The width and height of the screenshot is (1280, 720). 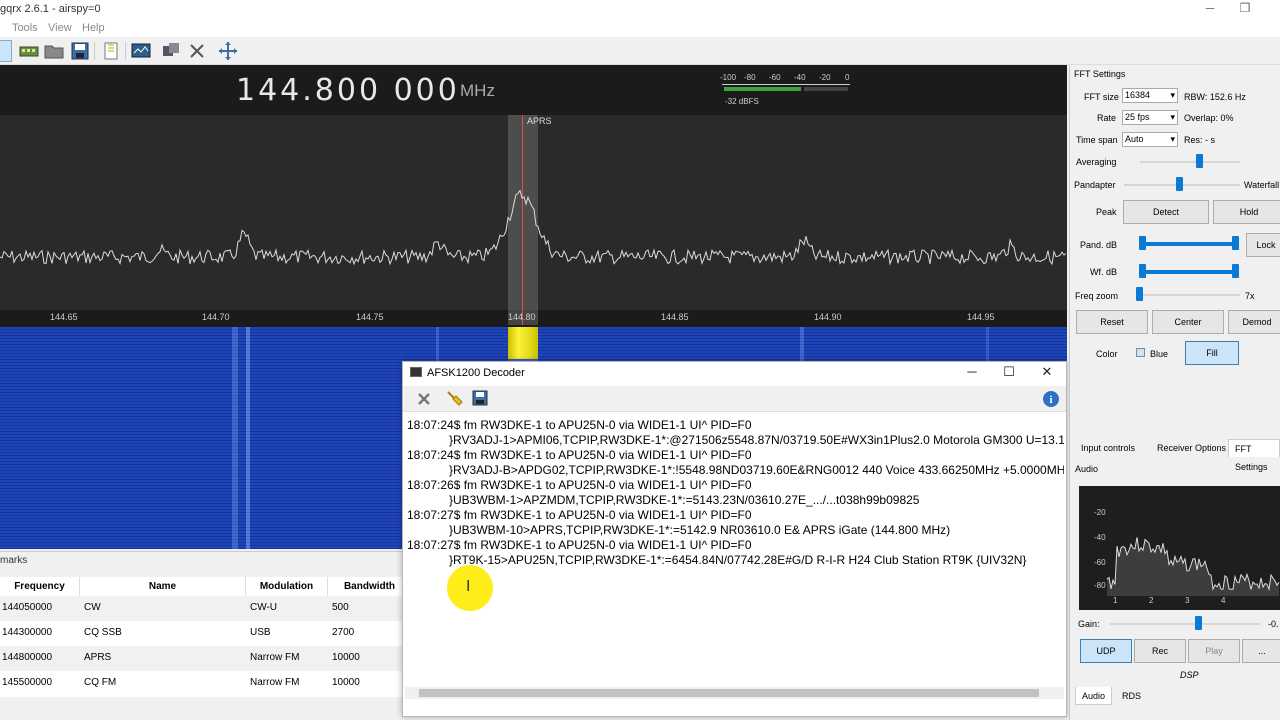 I want to click on move-icon, so click(x=228, y=51).